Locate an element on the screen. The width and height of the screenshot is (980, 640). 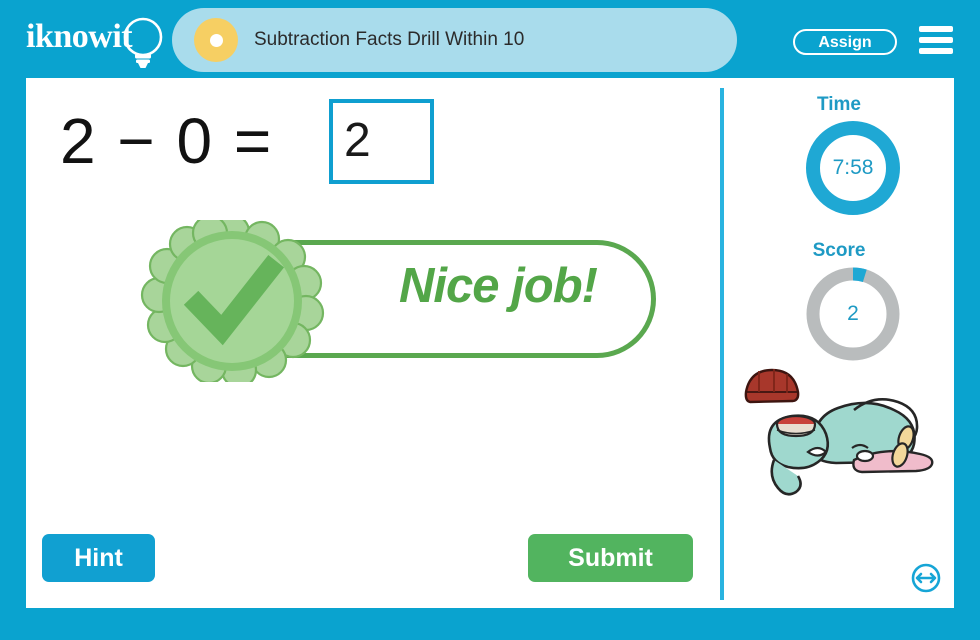
score-value: 2 is located at coordinates (853, 313).